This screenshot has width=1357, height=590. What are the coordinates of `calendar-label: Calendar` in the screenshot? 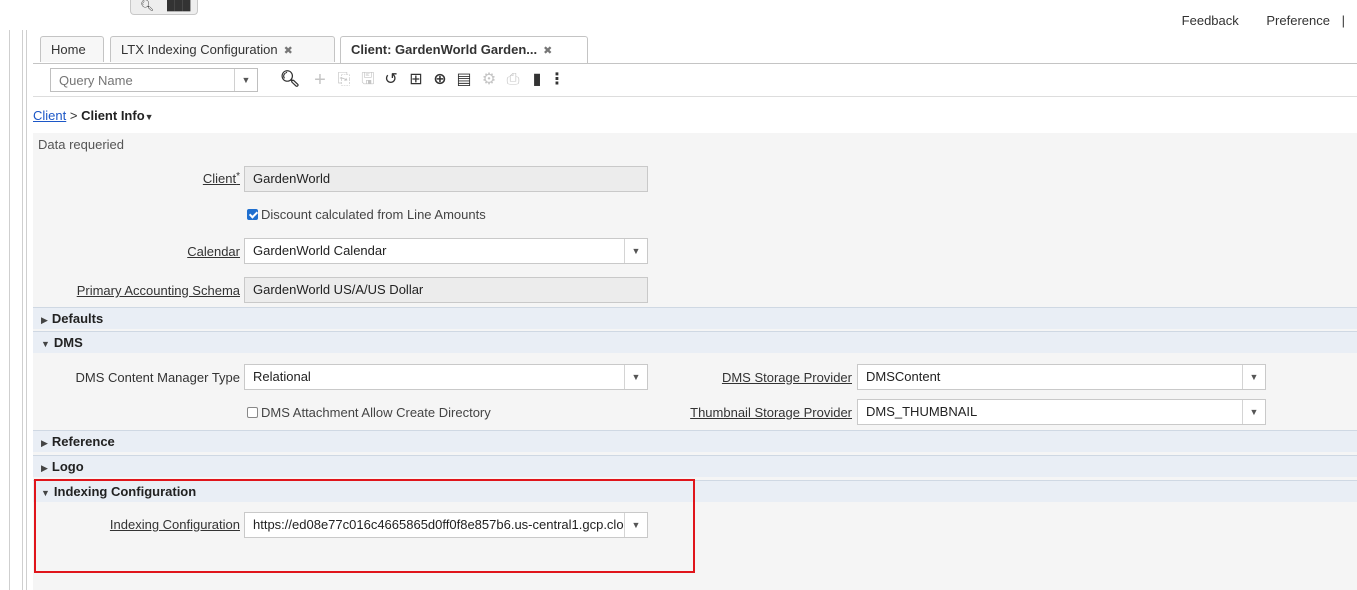 It's located at (200, 251).